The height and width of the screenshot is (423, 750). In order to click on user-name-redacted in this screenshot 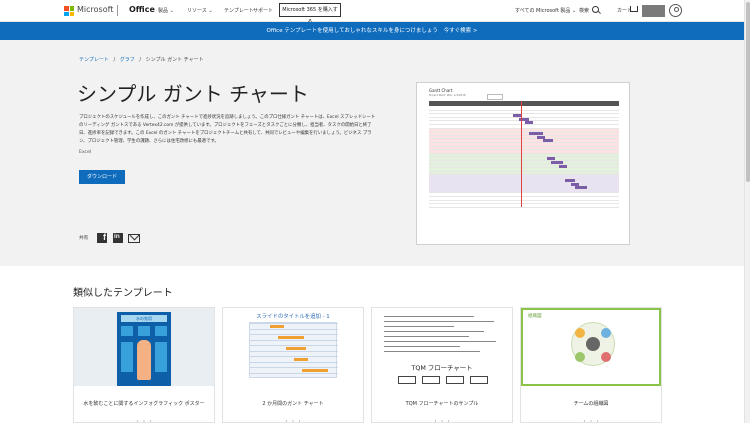, I will do `click(653, 11)`.